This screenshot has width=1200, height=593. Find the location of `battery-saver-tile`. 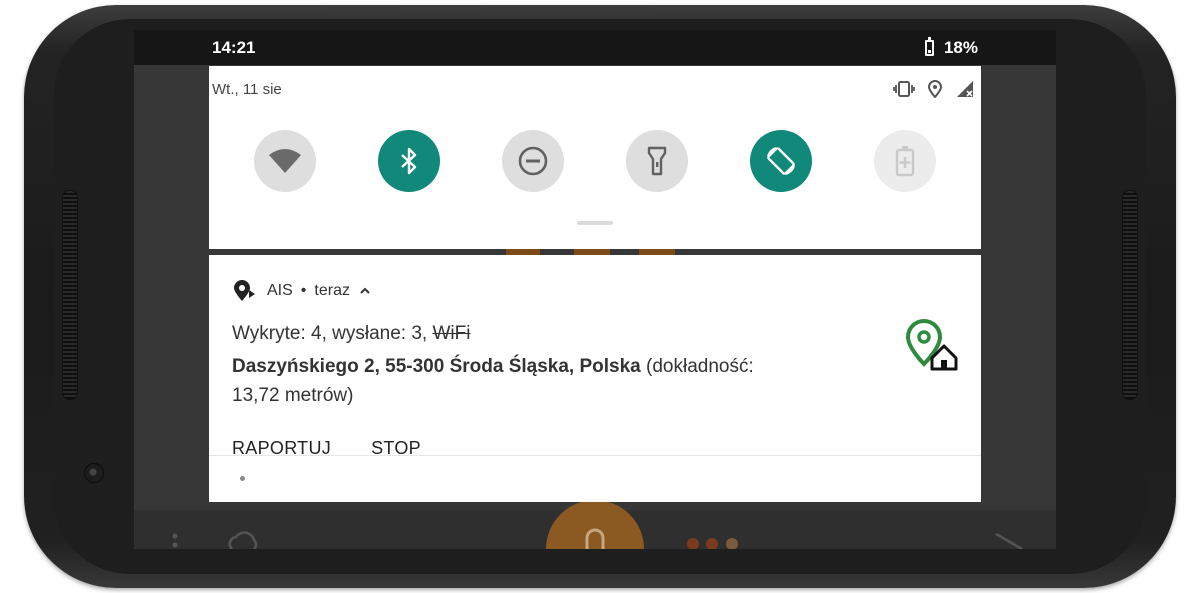

battery-saver-tile is located at coordinates (905, 161).